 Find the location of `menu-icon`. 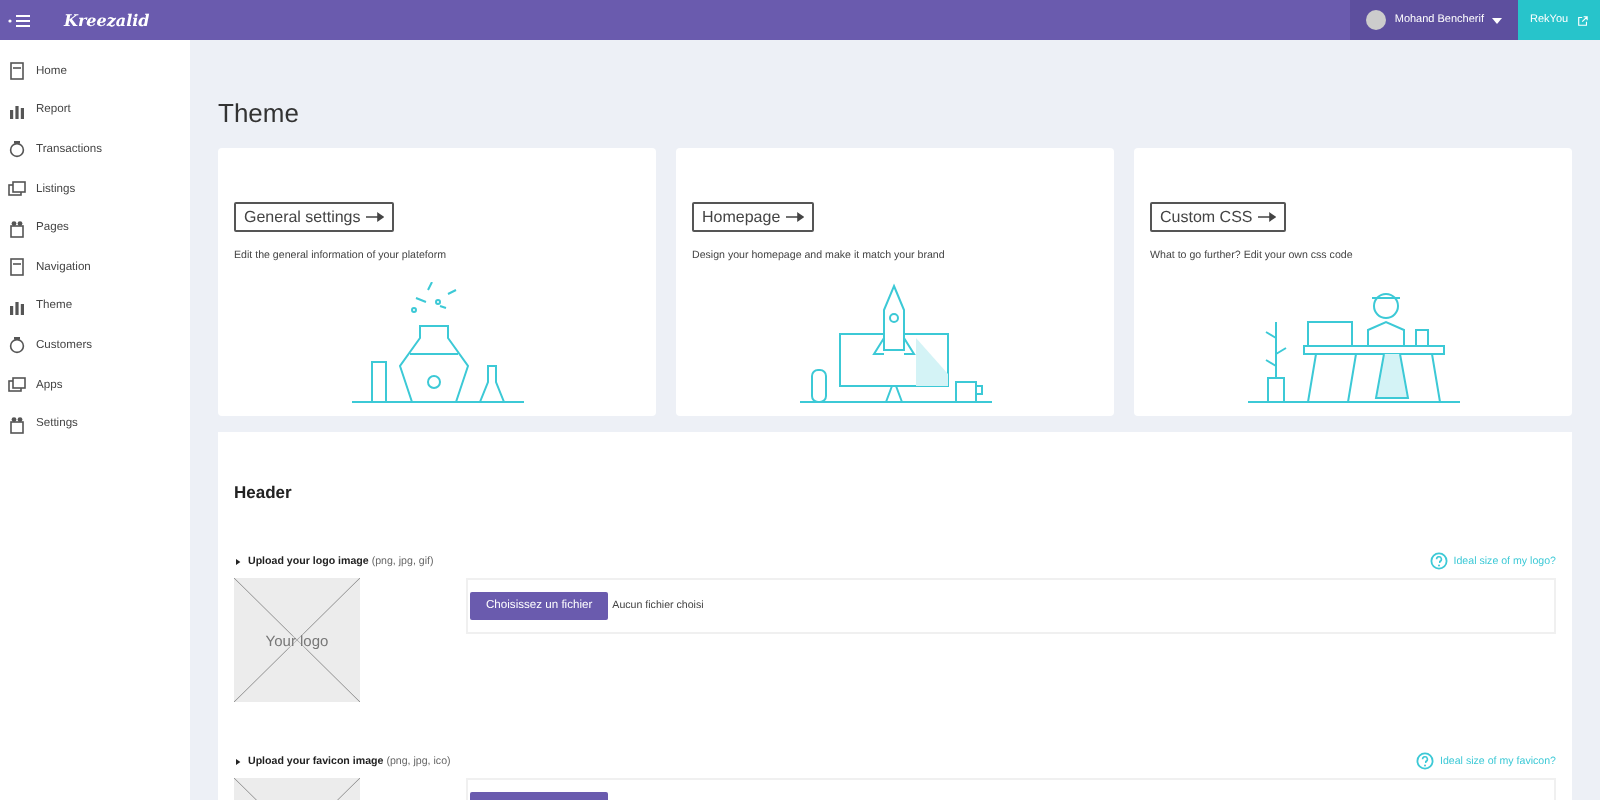

menu-icon is located at coordinates (20, 20).